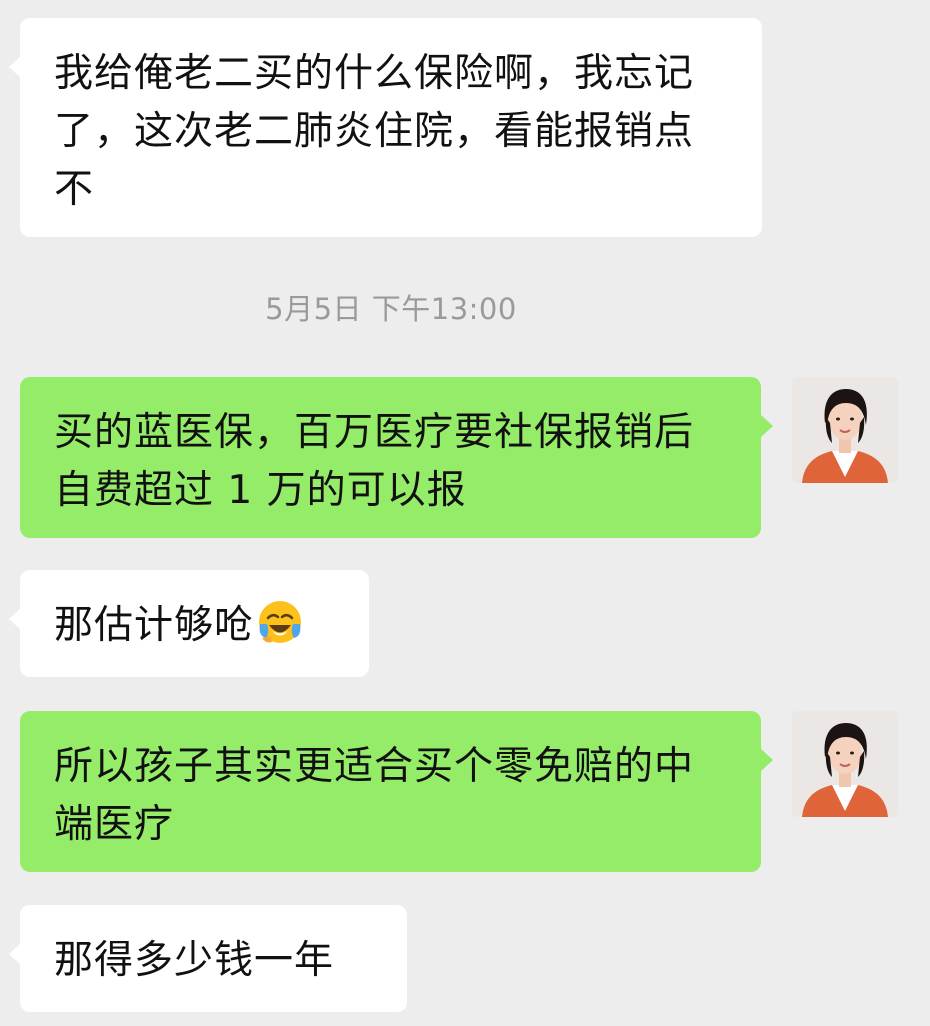 This screenshot has height=1026, width=930. What do you see at coordinates (154, 625) in the screenshot?
I see `message-text: 那估计够呛` at bounding box center [154, 625].